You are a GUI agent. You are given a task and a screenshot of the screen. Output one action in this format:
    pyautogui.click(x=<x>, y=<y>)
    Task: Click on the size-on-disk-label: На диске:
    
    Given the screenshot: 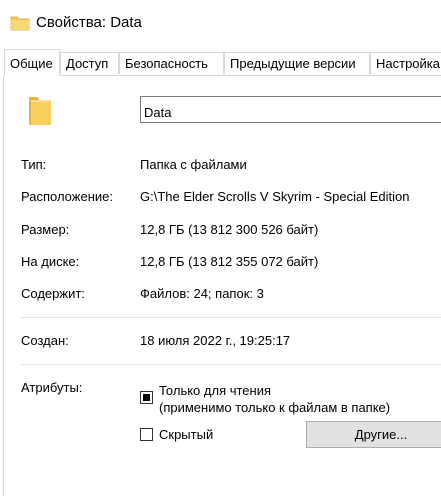 What is the action you would take?
    pyautogui.click(x=50, y=261)
    